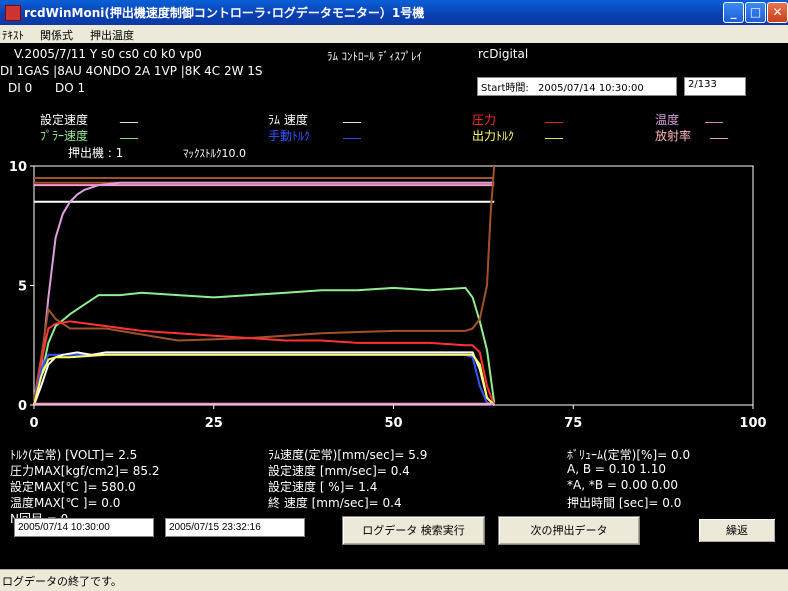  Describe the element at coordinates (13, 13) in the screenshot. I see `app-icon` at that location.